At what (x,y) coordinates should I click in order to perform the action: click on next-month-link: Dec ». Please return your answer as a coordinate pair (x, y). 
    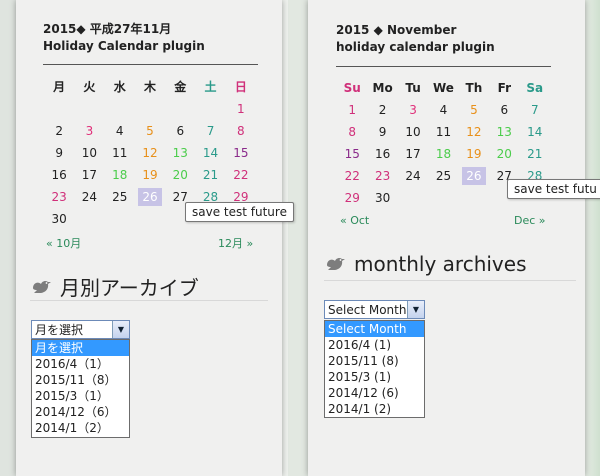
    Looking at the image, I should click on (530, 220).